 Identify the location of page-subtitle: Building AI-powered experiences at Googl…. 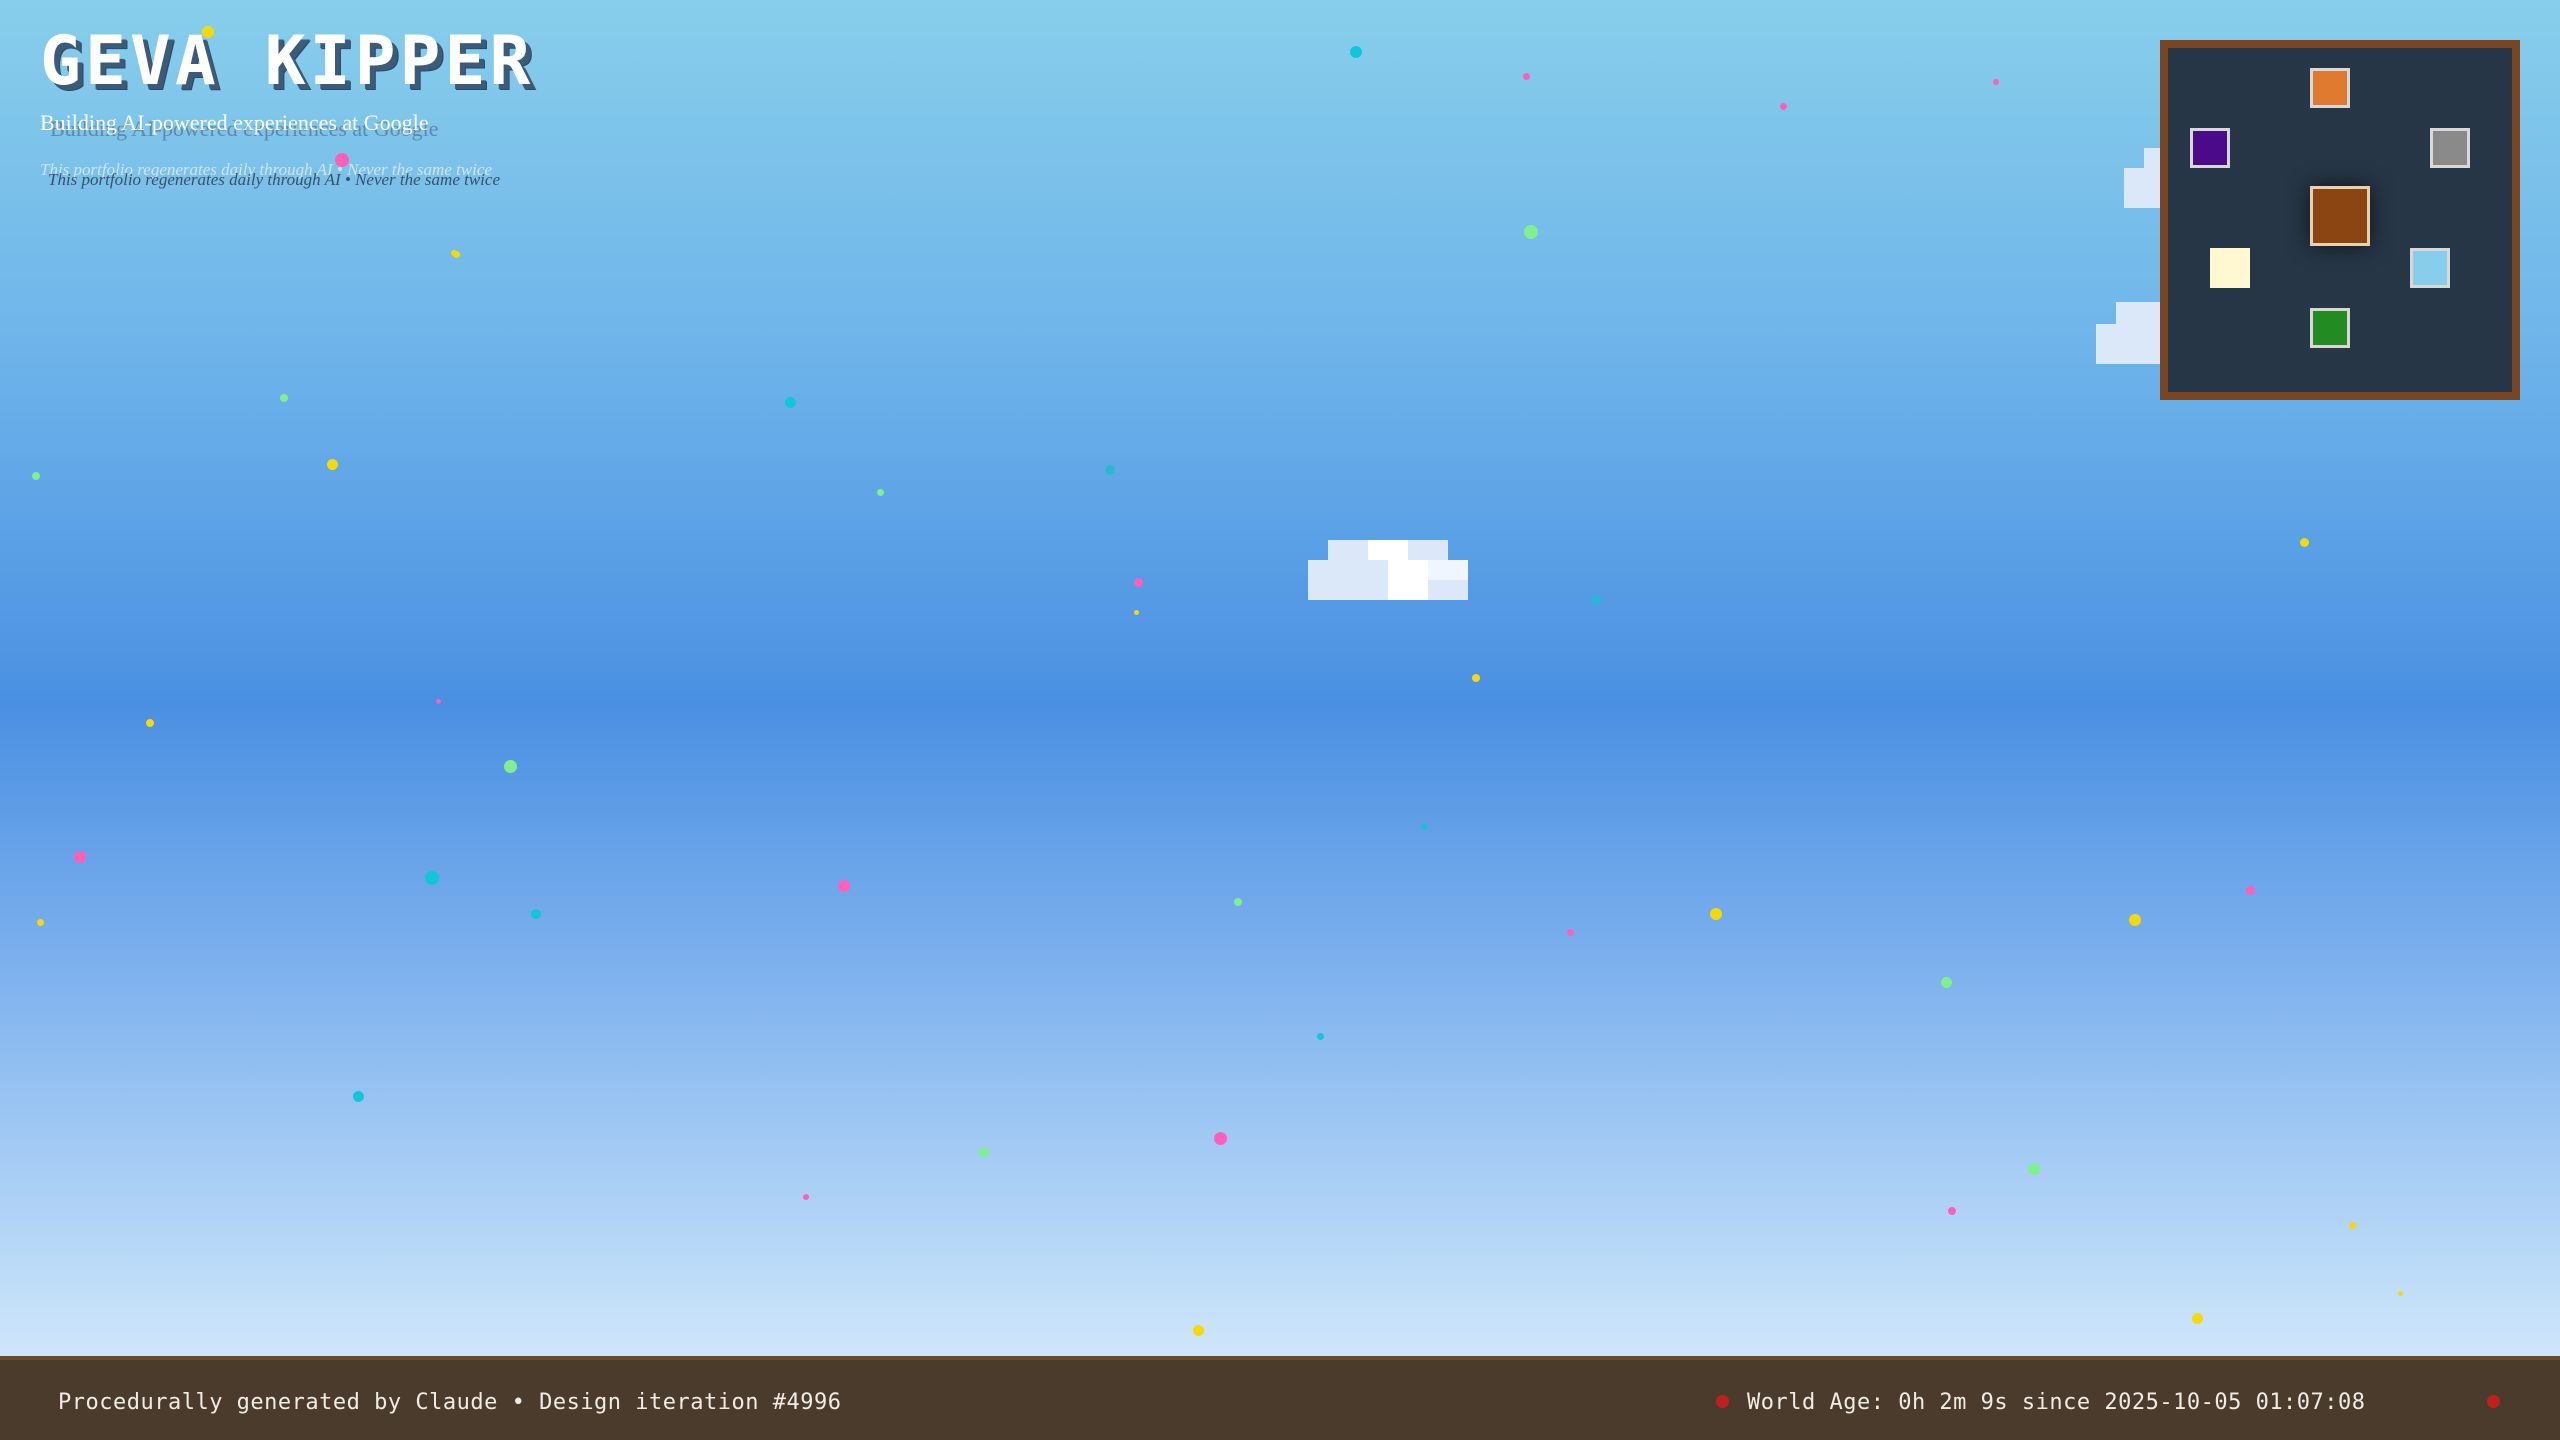
(234, 122).